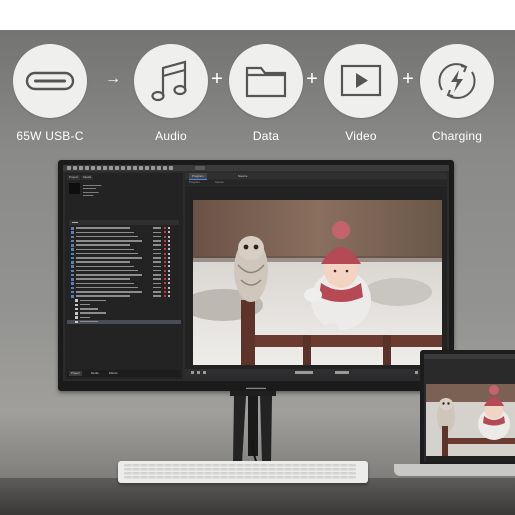  Describe the element at coordinates (87, 177) in the screenshot. I see `tab-media: Media` at that location.